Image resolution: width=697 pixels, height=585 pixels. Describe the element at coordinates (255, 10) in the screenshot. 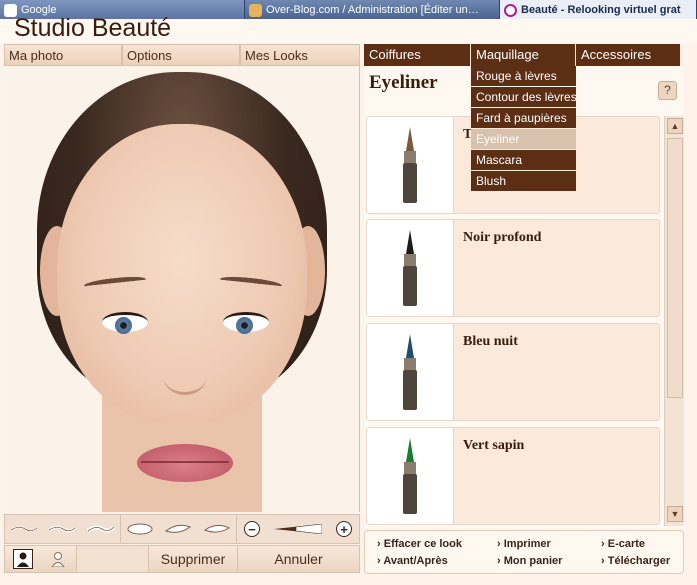

I see `overblog-icon` at that location.